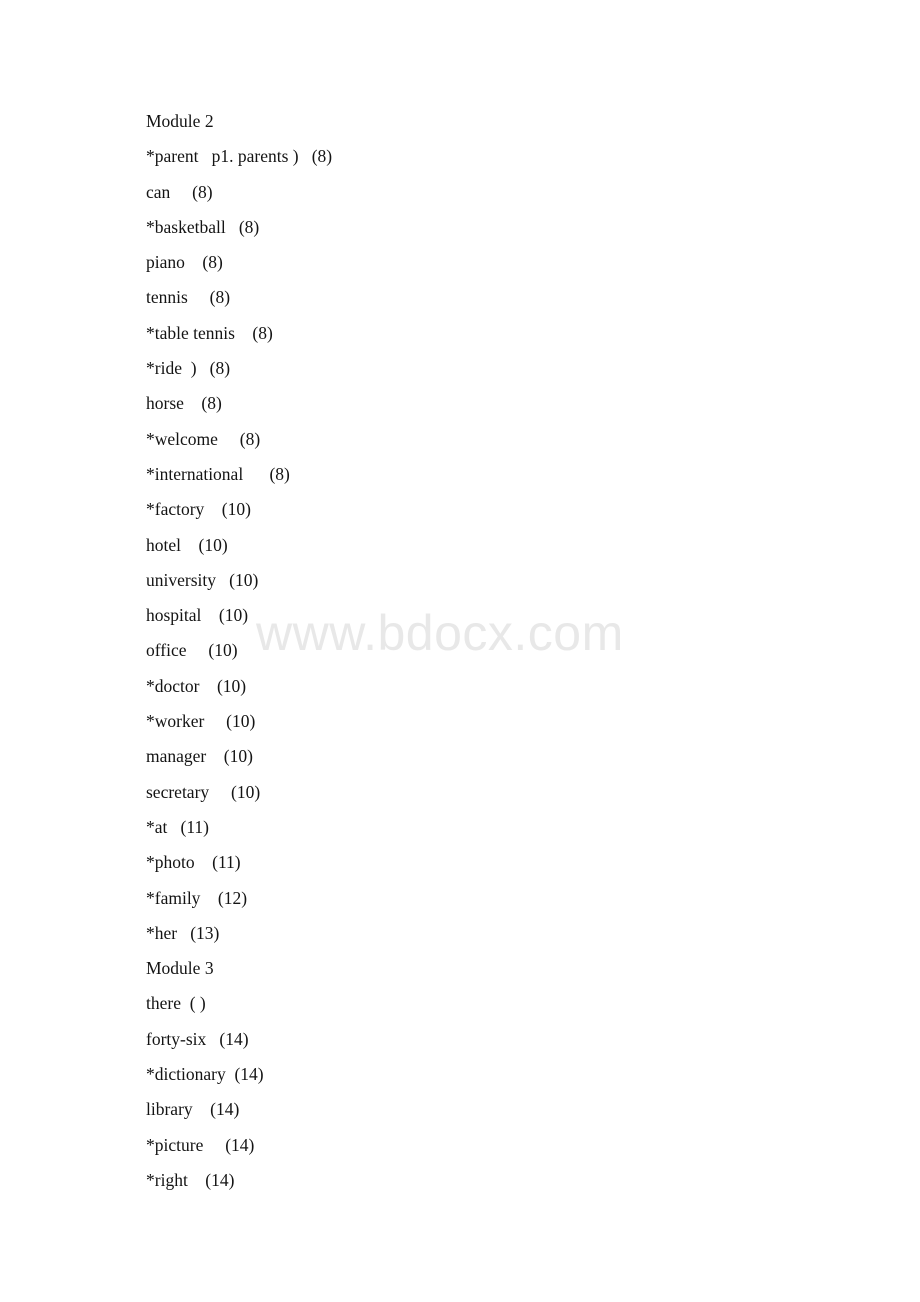 The image size is (920, 1302). I want to click on document-line: *picture (14), so click(200, 1144).